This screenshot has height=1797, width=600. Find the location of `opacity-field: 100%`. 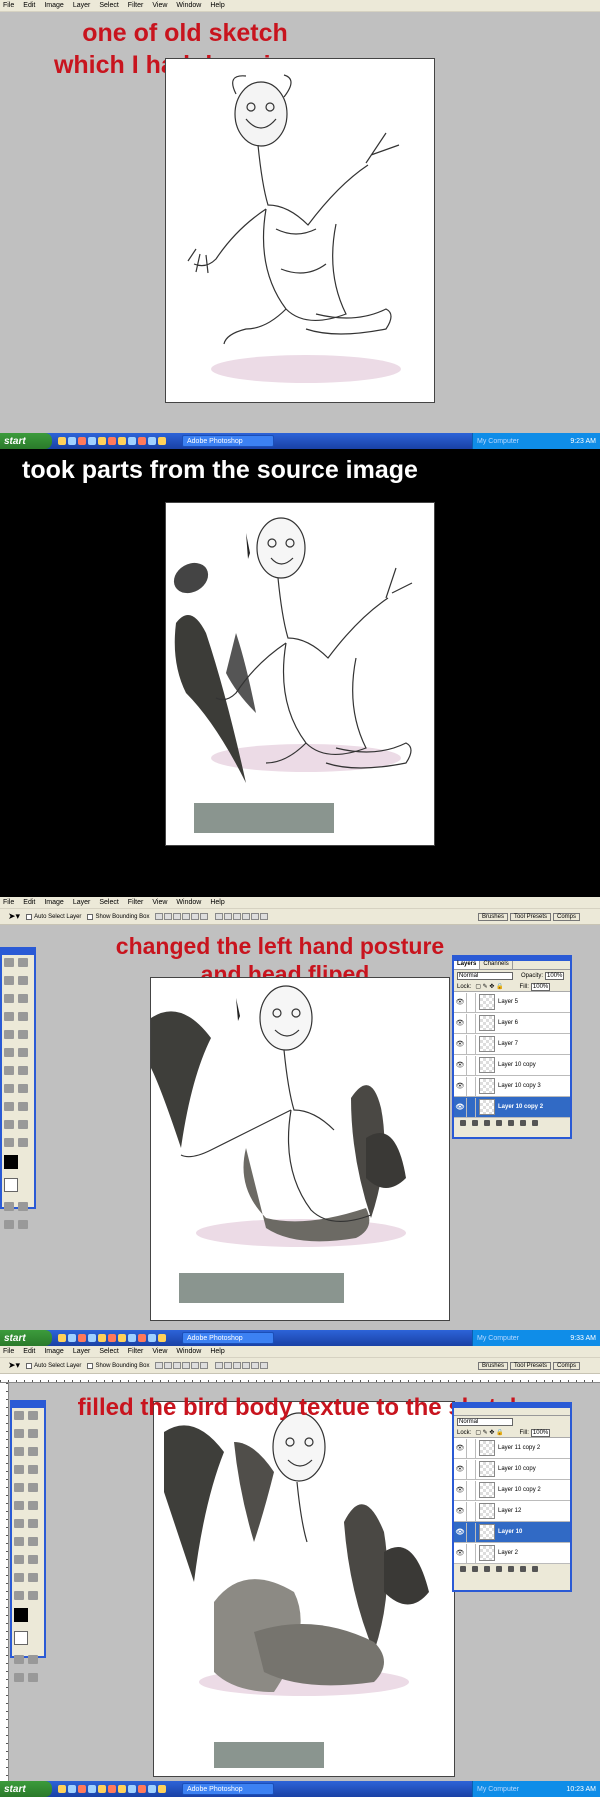

opacity-field: 100% is located at coordinates (555, 976).